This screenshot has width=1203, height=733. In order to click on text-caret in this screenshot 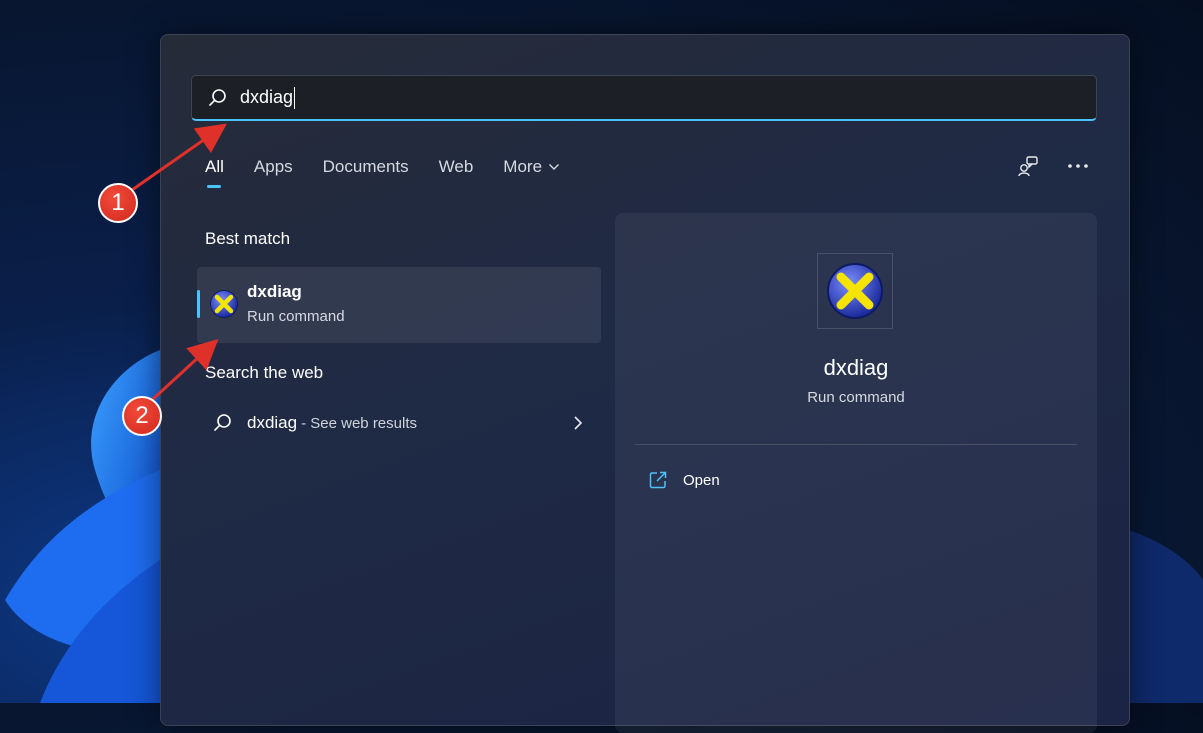, I will do `click(294, 98)`.